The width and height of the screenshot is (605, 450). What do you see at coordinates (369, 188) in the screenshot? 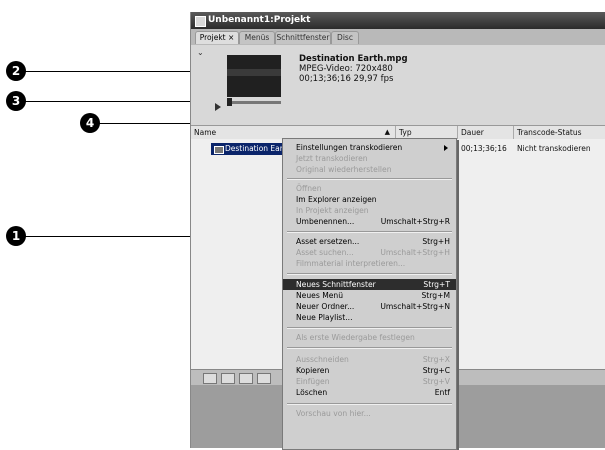
I see `menu-item-open: Öffnen` at bounding box center [369, 188].